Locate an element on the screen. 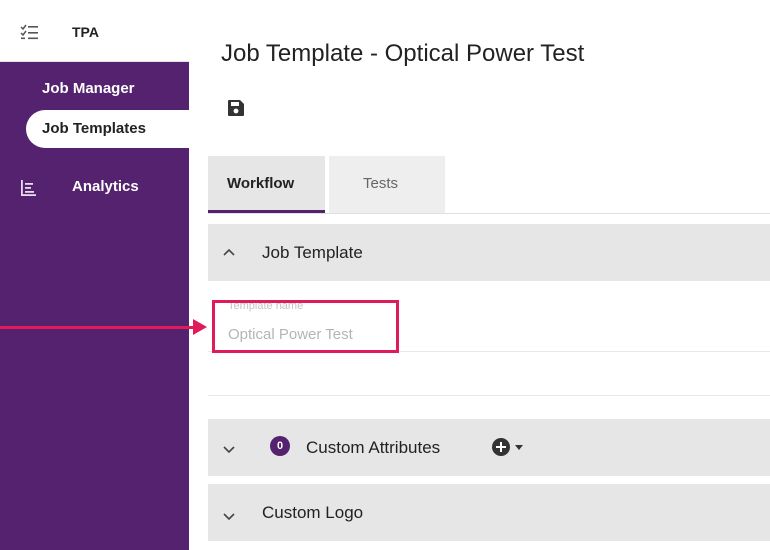 The width and height of the screenshot is (770, 550). highlight-box is located at coordinates (305, 326).